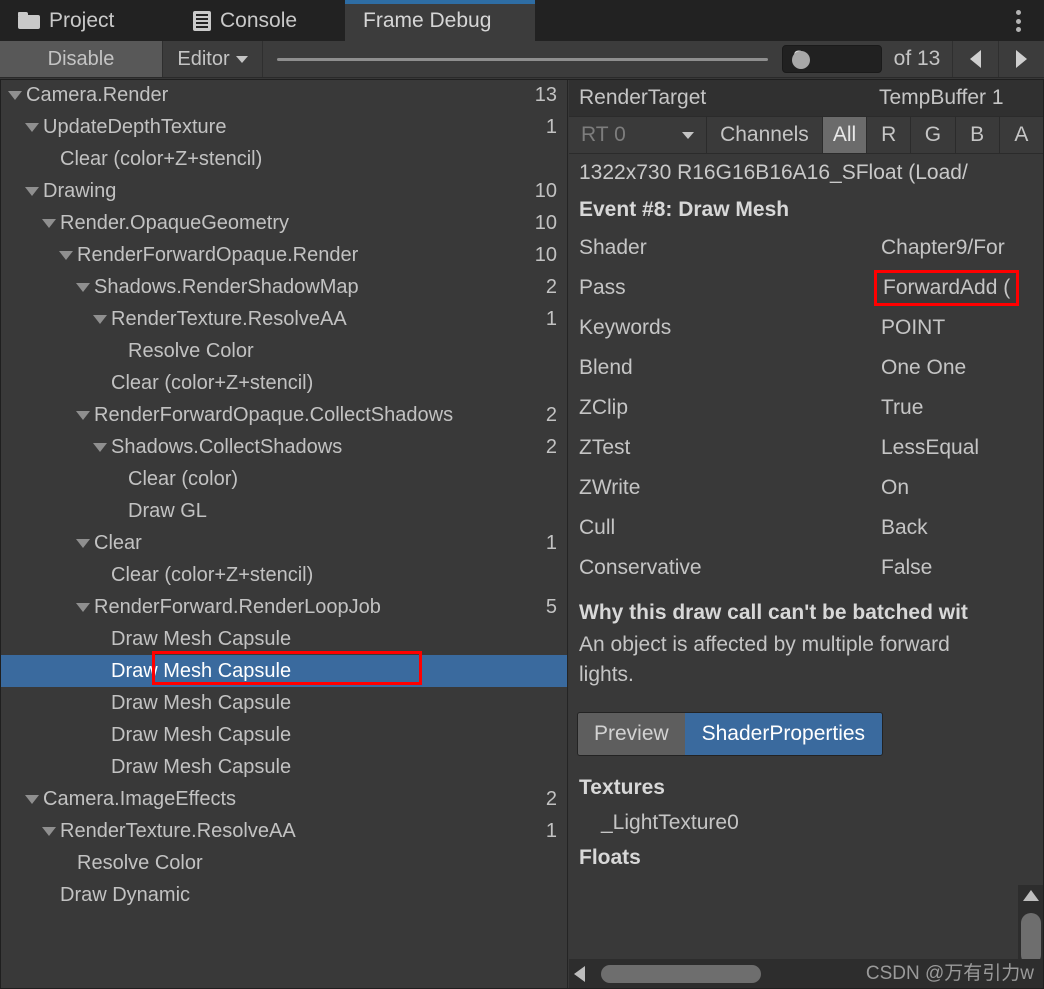 Image resolution: width=1044 pixels, height=989 pixels. I want to click on tree-row: Render.OpaqueGeometry 10, so click(283, 223).